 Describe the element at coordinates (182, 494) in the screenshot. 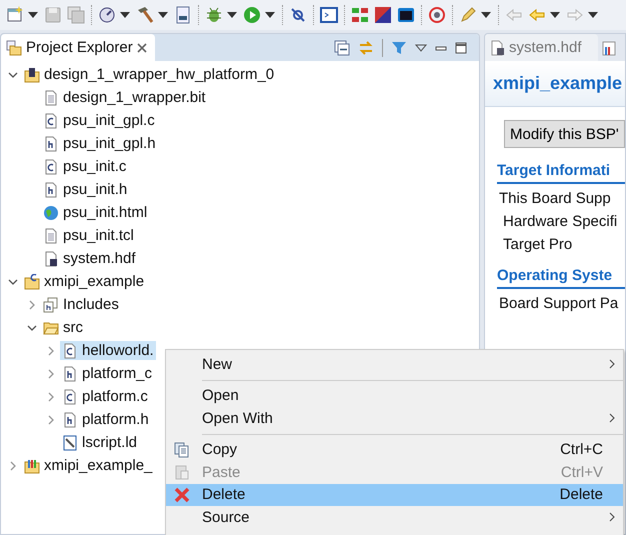

I see `delete-icon` at that location.